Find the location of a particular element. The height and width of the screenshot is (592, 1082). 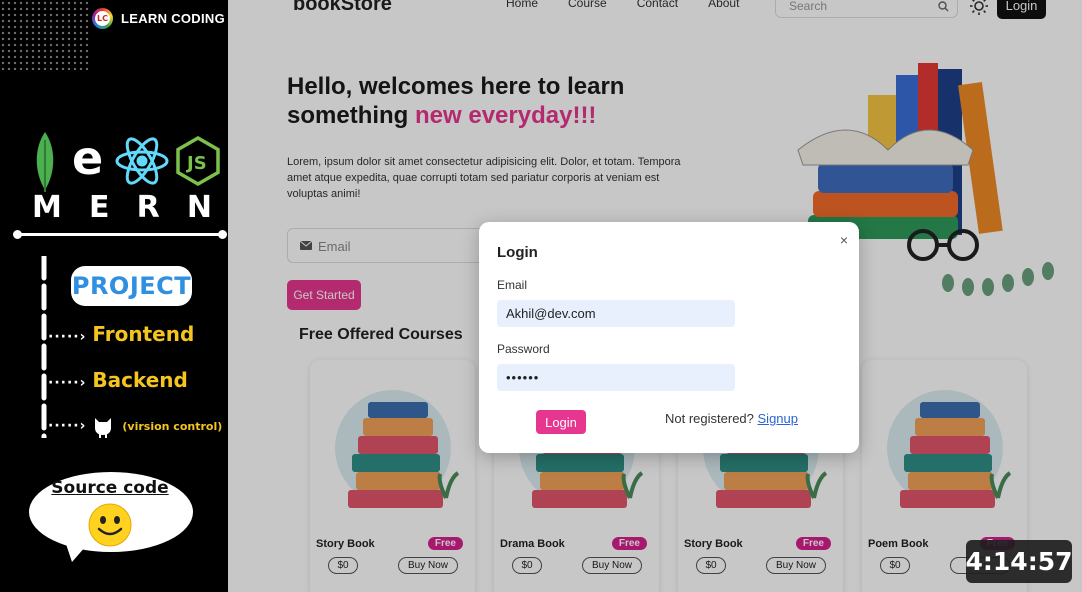

source-code-link: Source code is located at coordinates (110, 488).